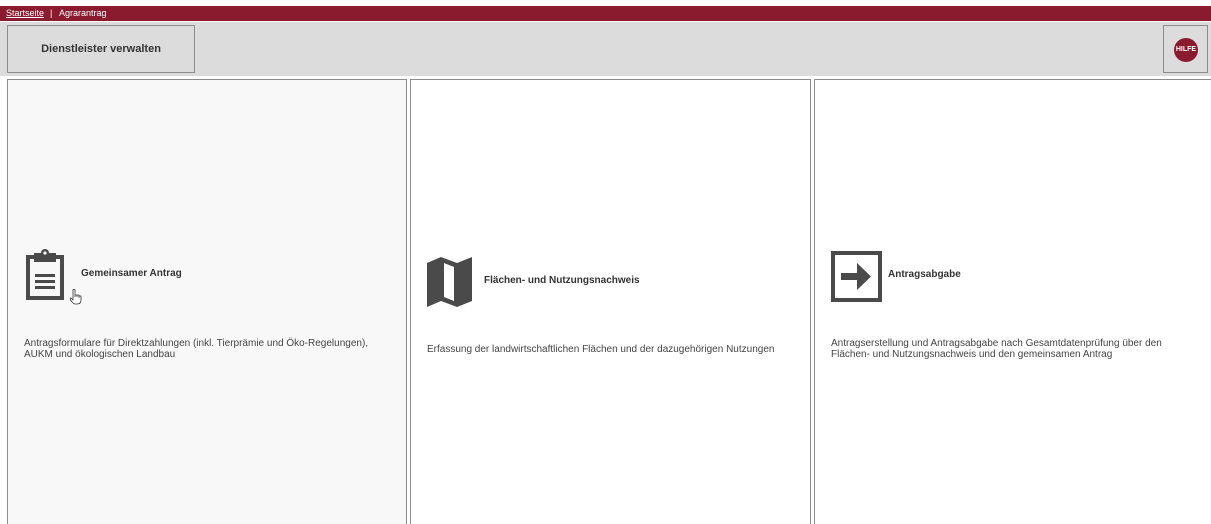 The height and width of the screenshot is (524, 1211). I want to click on tile-title: Flächen- und Nutzungsnachweis, so click(562, 280).